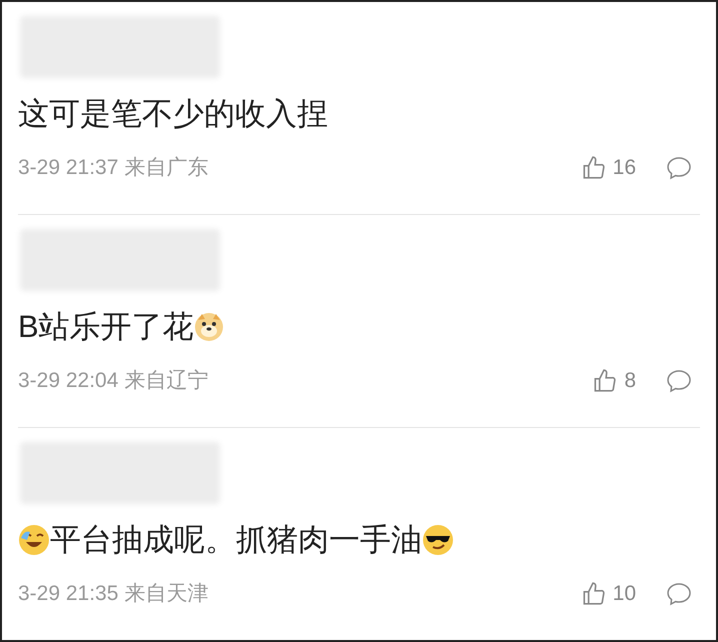 This screenshot has width=718, height=642. Describe the element at coordinates (608, 594) in the screenshot. I see `like-button: 10` at that location.